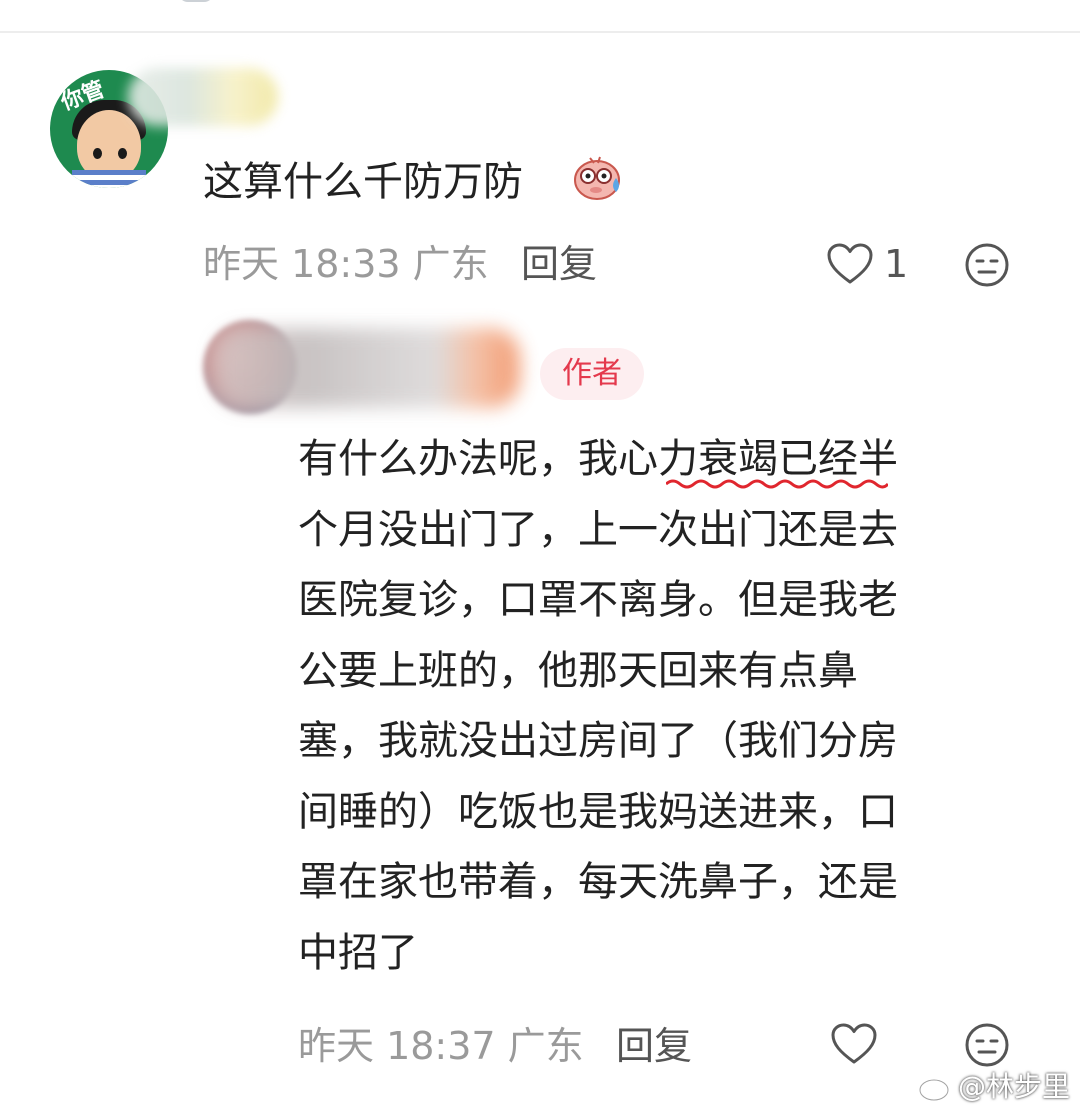 The height and width of the screenshot is (1112, 1080). What do you see at coordinates (196, 1) in the screenshot?
I see `previous-item-edge` at bounding box center [196, 1].